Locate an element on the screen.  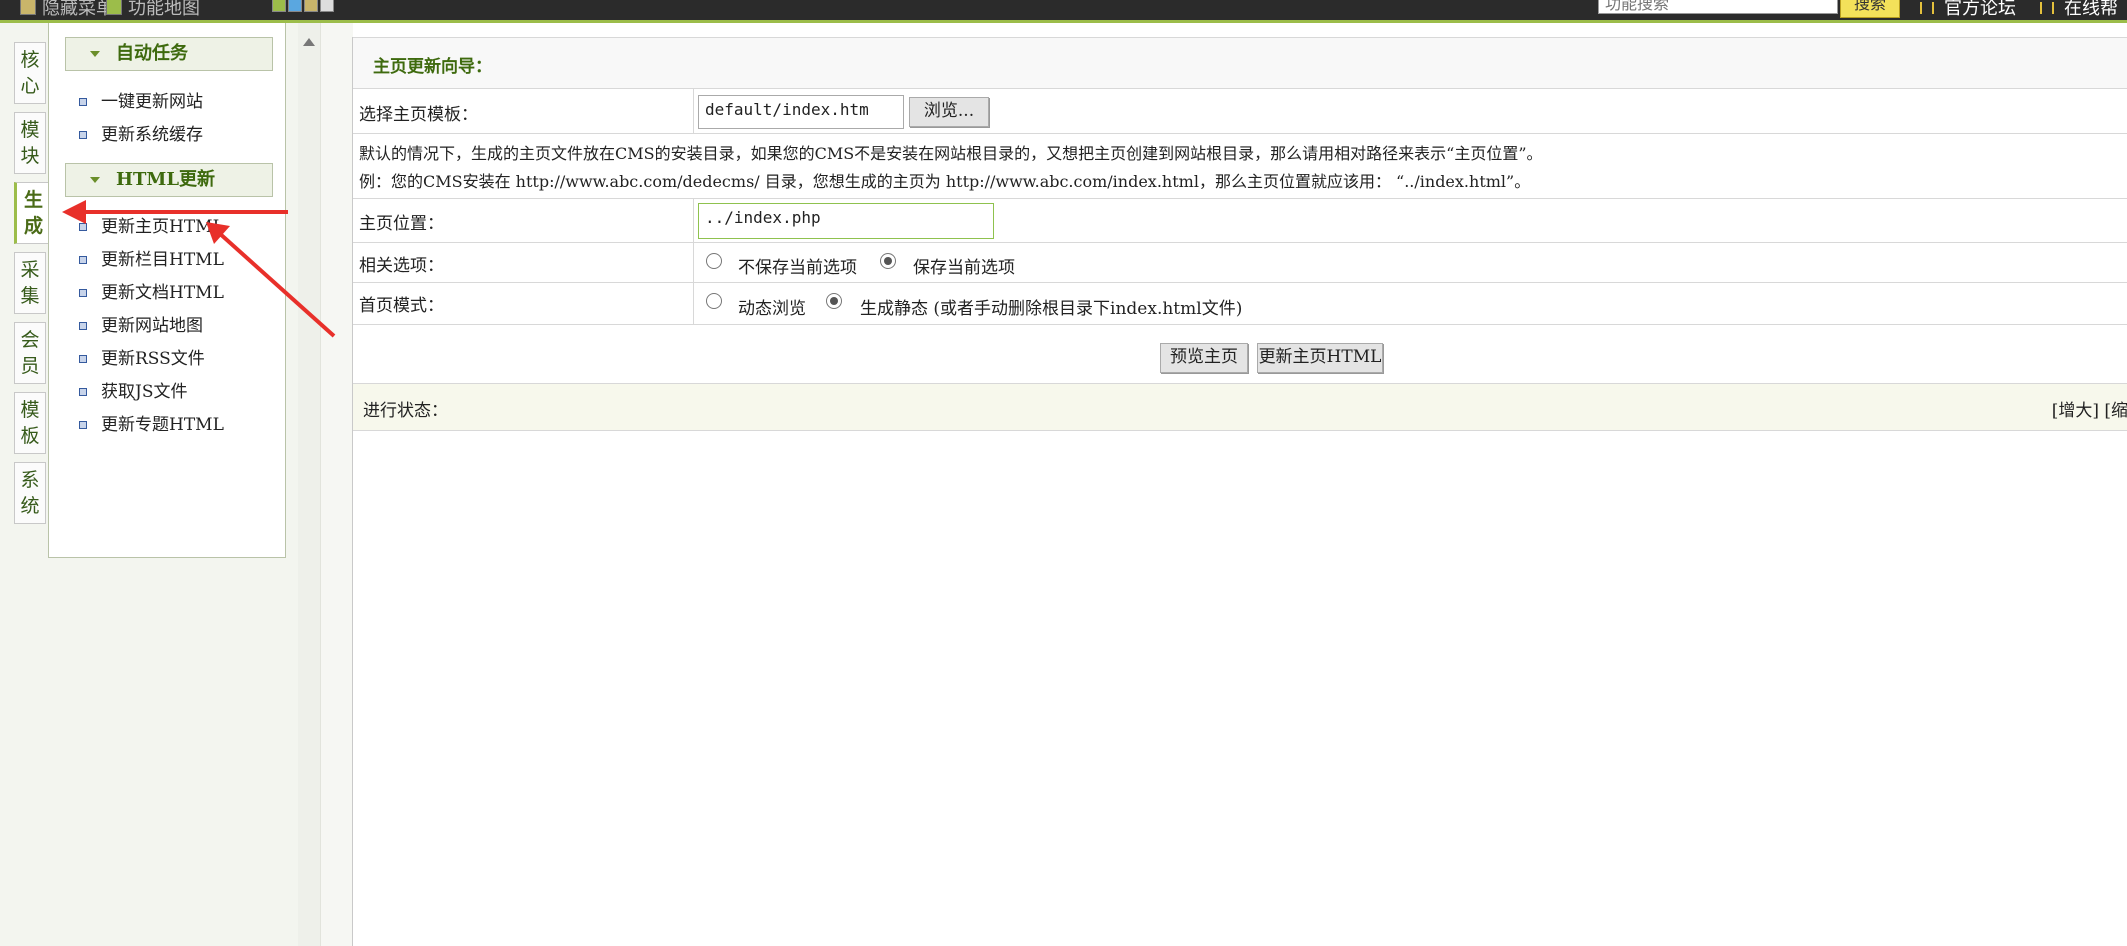
radio-dynamic-label: 动态浏览 is located at coordinates (772, 309).